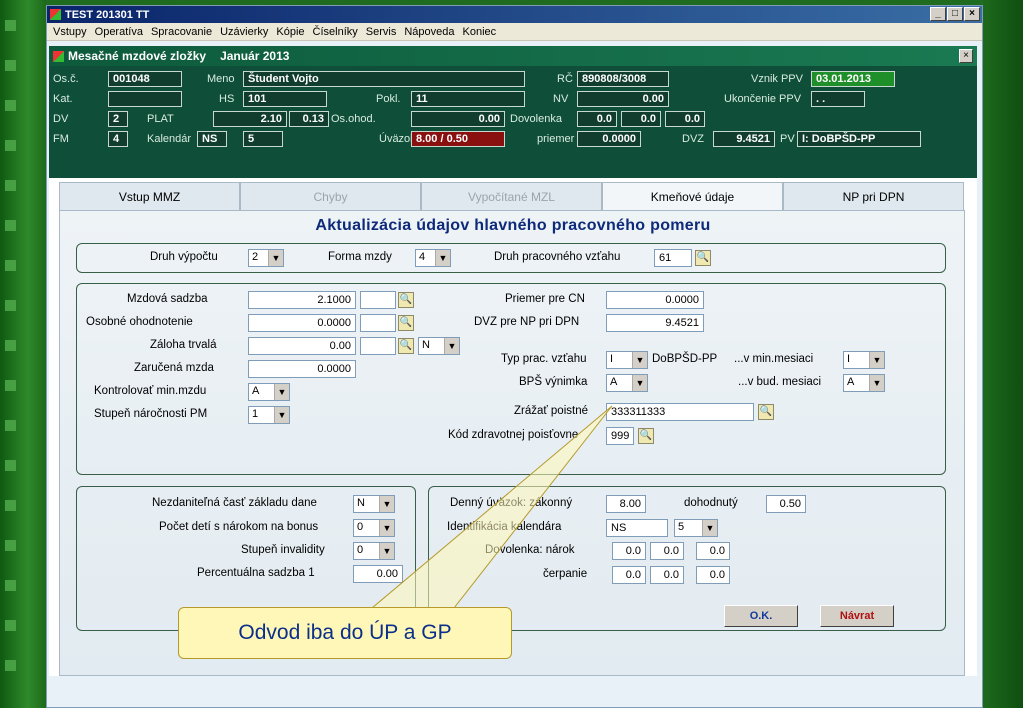 The height and width of the screenshot is (708, 1023). I want to click on callout-note: Odvod iba do ÚP a GP, so click(345, 633).